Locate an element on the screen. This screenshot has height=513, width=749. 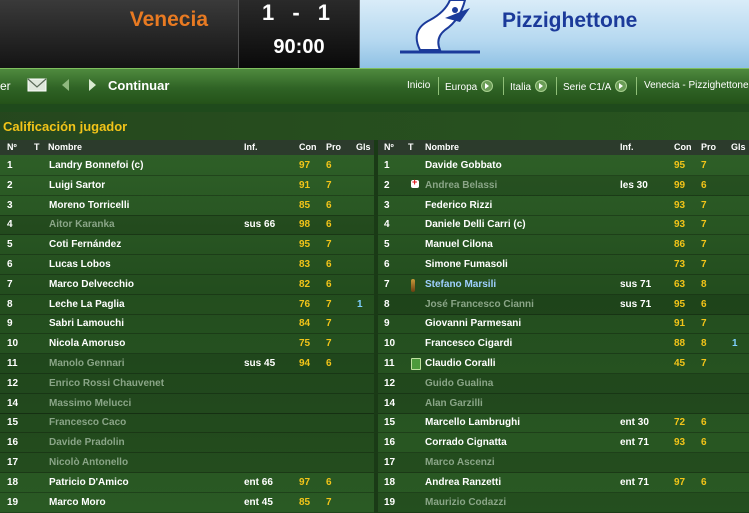
player-row: 2 Luigi Sartor 91 7 is located at coordinates (187, 186).